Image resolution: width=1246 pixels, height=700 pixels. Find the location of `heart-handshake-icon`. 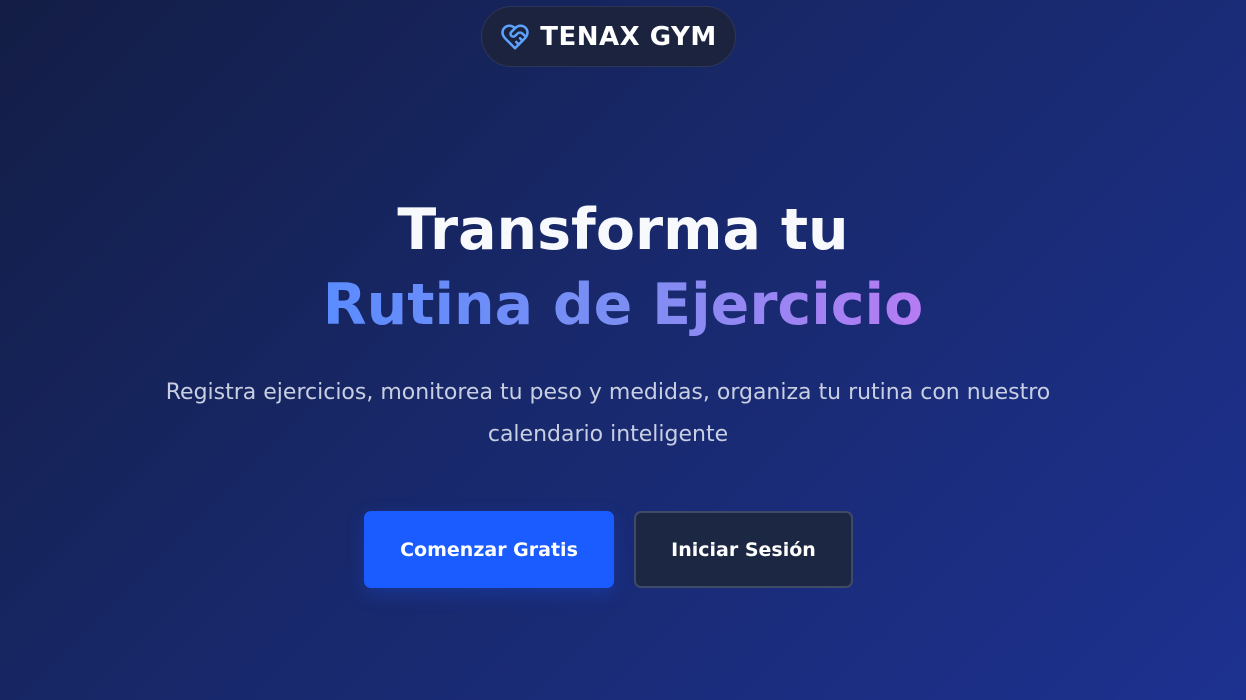

heart-handshake-icon is located at coordinates (515, 37).